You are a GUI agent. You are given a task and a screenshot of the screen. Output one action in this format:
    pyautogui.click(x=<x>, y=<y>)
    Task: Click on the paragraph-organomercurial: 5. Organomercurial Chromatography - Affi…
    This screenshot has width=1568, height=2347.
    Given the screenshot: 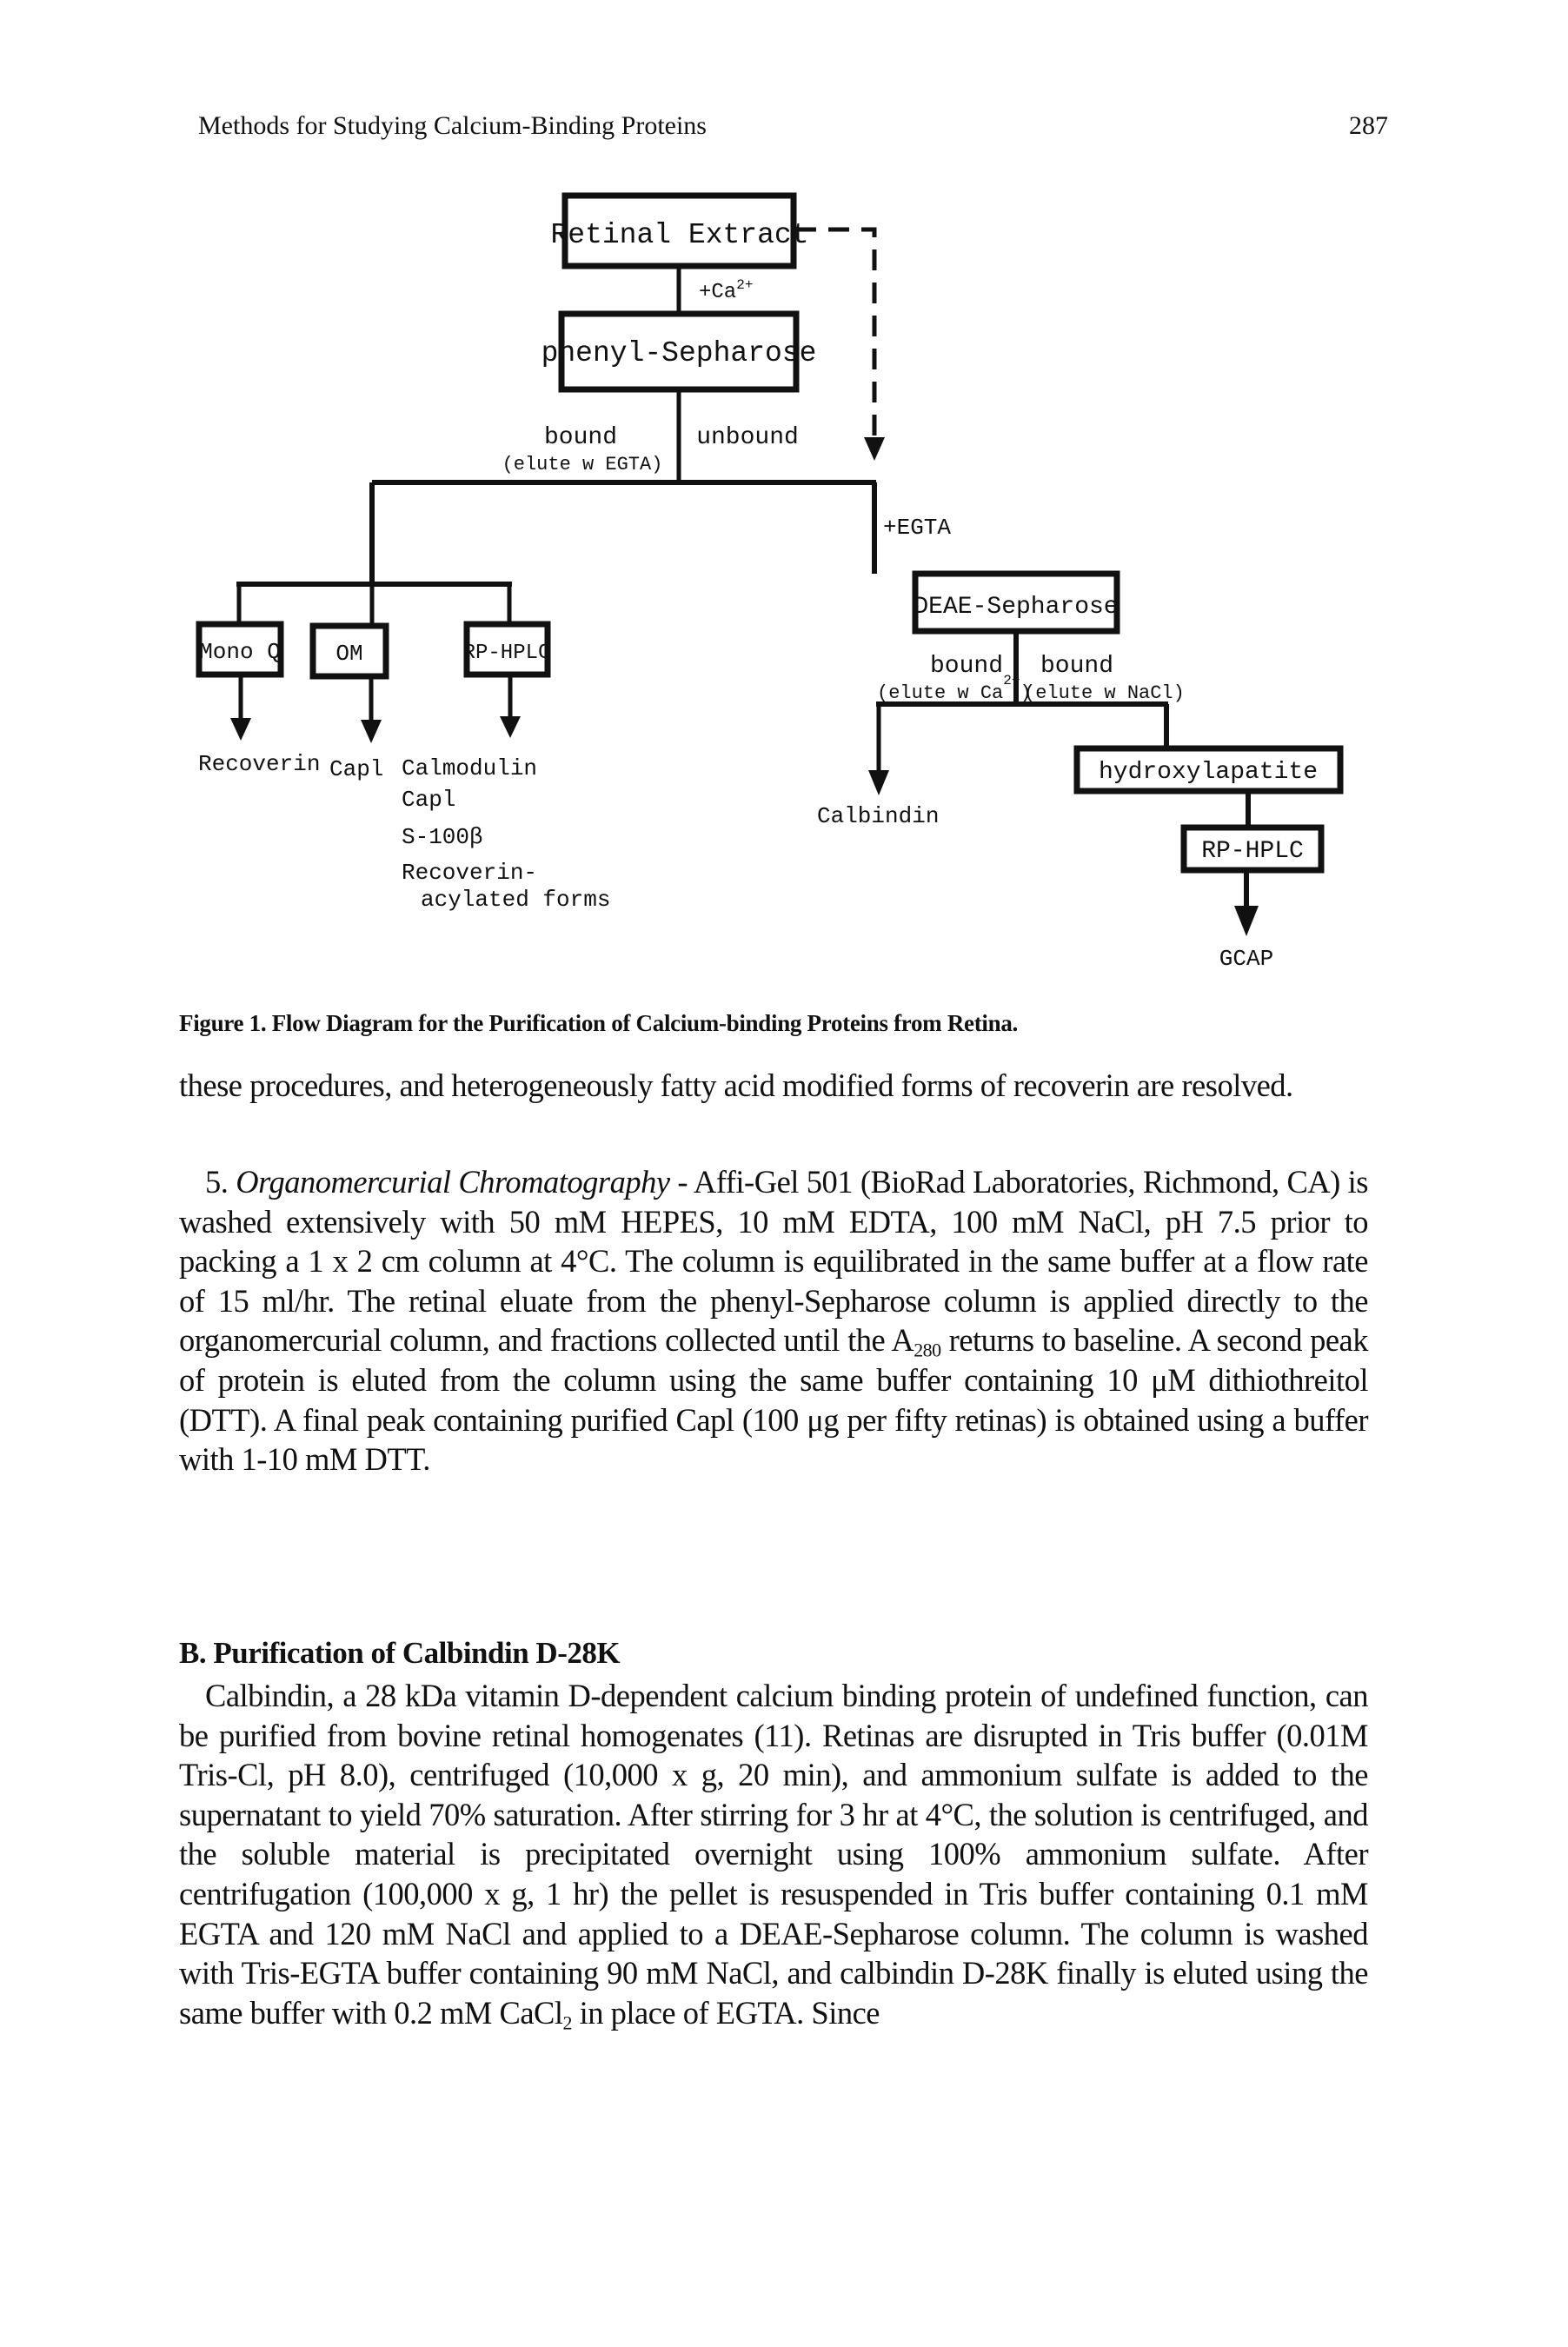 What is the action you would take?
    pyautogui.click(x=774, y=1320)
    